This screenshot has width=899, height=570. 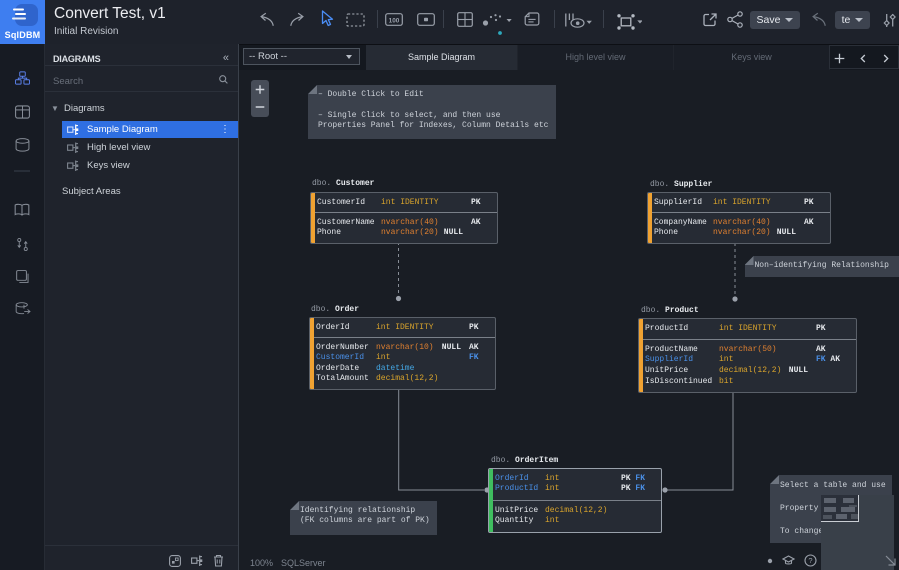 I want to click on svg-text: 100, so click(x=394, y=20).